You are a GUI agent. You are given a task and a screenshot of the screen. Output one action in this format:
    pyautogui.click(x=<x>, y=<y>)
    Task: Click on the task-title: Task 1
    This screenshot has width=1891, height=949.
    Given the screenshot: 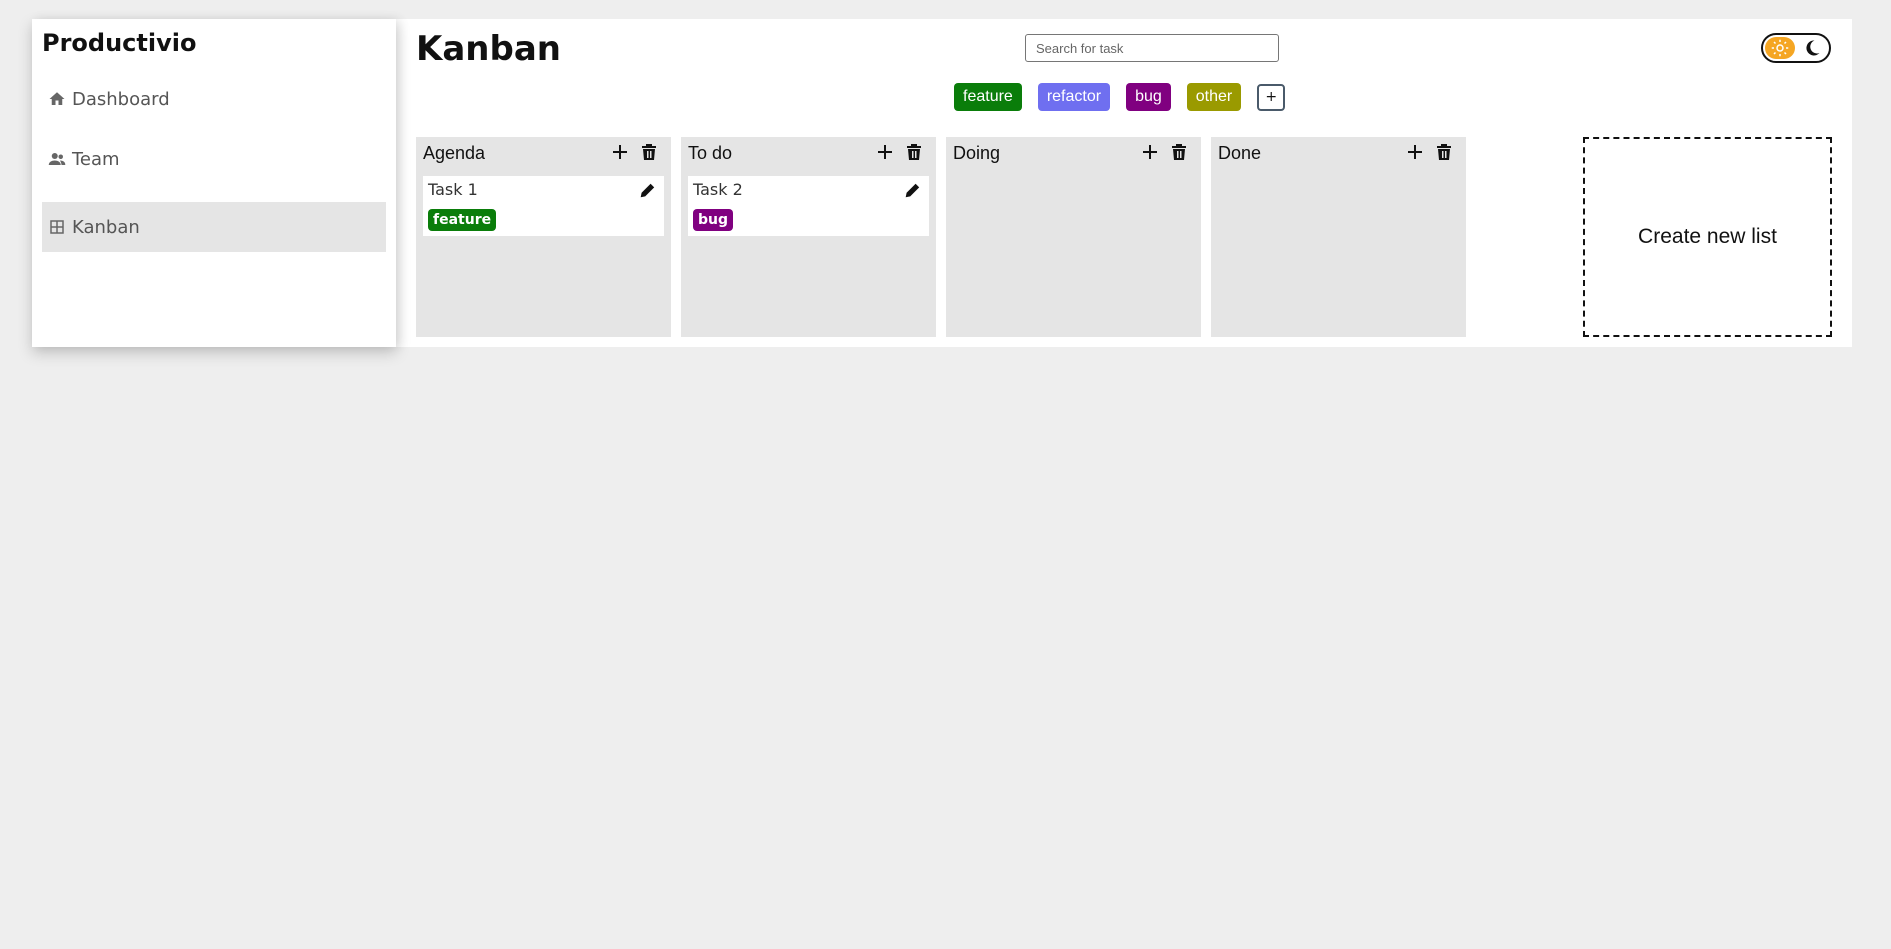 What is the action you would take?
    pyautogui.click(x=453, y=189)
    